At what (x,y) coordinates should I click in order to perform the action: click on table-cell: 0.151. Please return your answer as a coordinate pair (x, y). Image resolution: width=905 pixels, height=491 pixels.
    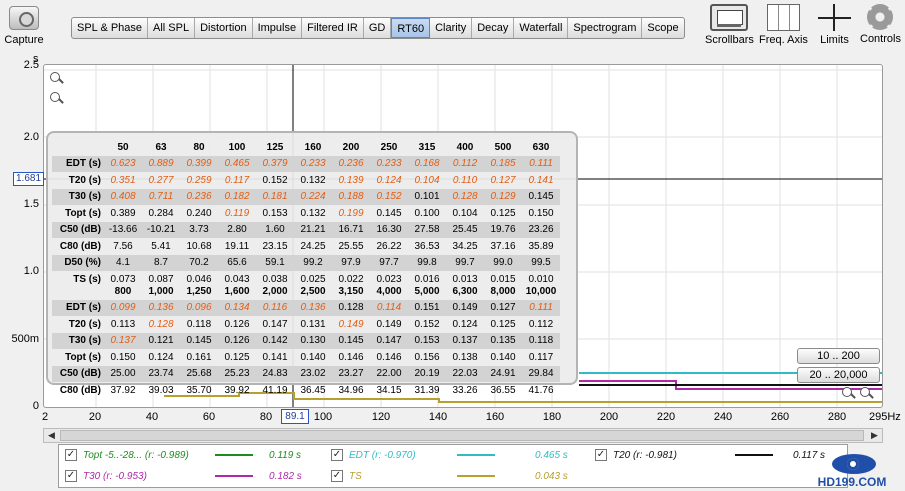
    Looking at the image, I should click on (427, 307).